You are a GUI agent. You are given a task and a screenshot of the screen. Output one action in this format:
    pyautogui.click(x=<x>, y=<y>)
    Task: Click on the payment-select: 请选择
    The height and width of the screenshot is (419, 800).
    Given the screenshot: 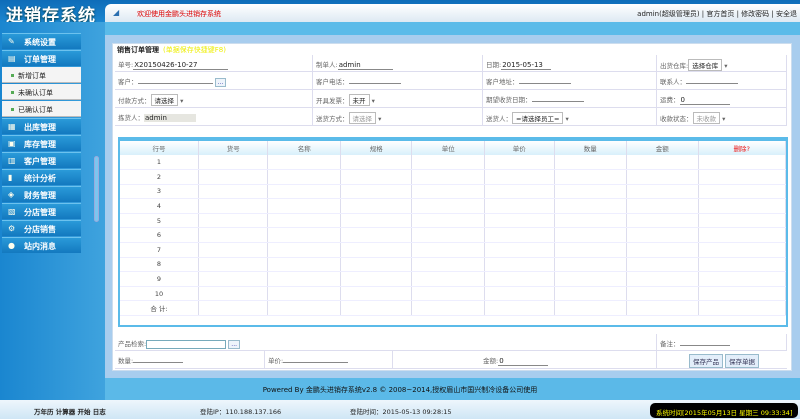 What is the action you would take?
    pyautogui.click(x=164, y=100)
    